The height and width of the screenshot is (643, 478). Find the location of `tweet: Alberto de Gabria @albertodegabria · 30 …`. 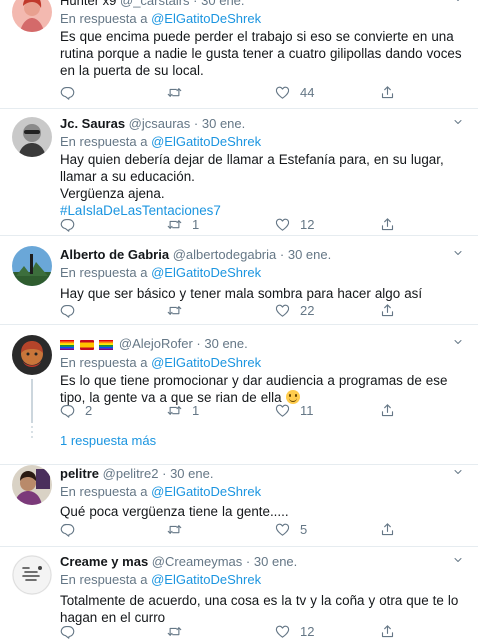

tweet: Alberto de Gabria @albertodegabria · 30 … is located at coordinates (239, 280).